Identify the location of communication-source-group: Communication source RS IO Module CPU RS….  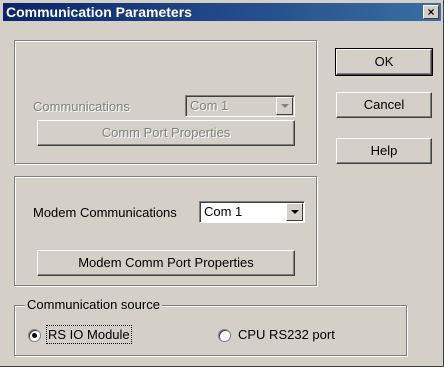
(210, 326).